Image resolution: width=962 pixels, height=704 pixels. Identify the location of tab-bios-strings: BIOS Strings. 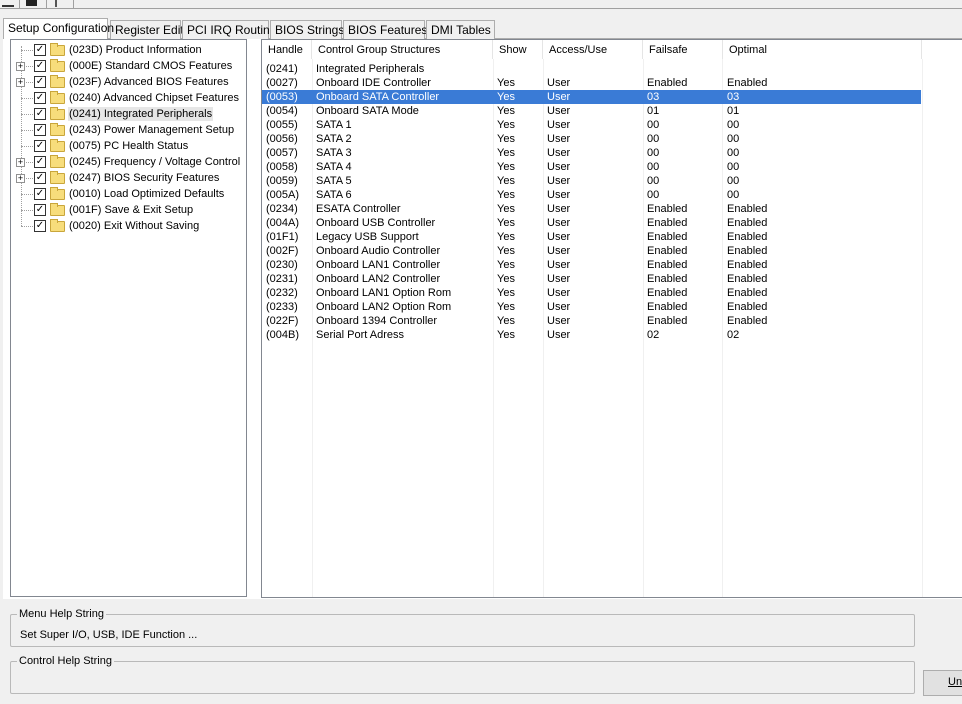
(307, 29).